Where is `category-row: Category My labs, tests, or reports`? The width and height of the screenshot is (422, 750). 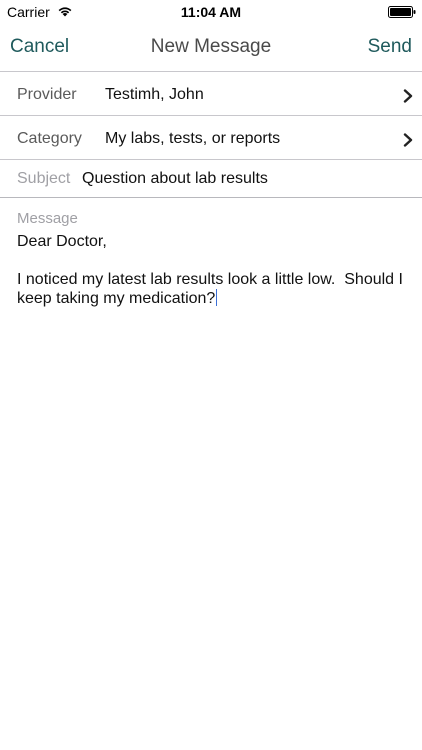
category-row: Category My labs, tests, or reports is located at coordinates (211, 138).